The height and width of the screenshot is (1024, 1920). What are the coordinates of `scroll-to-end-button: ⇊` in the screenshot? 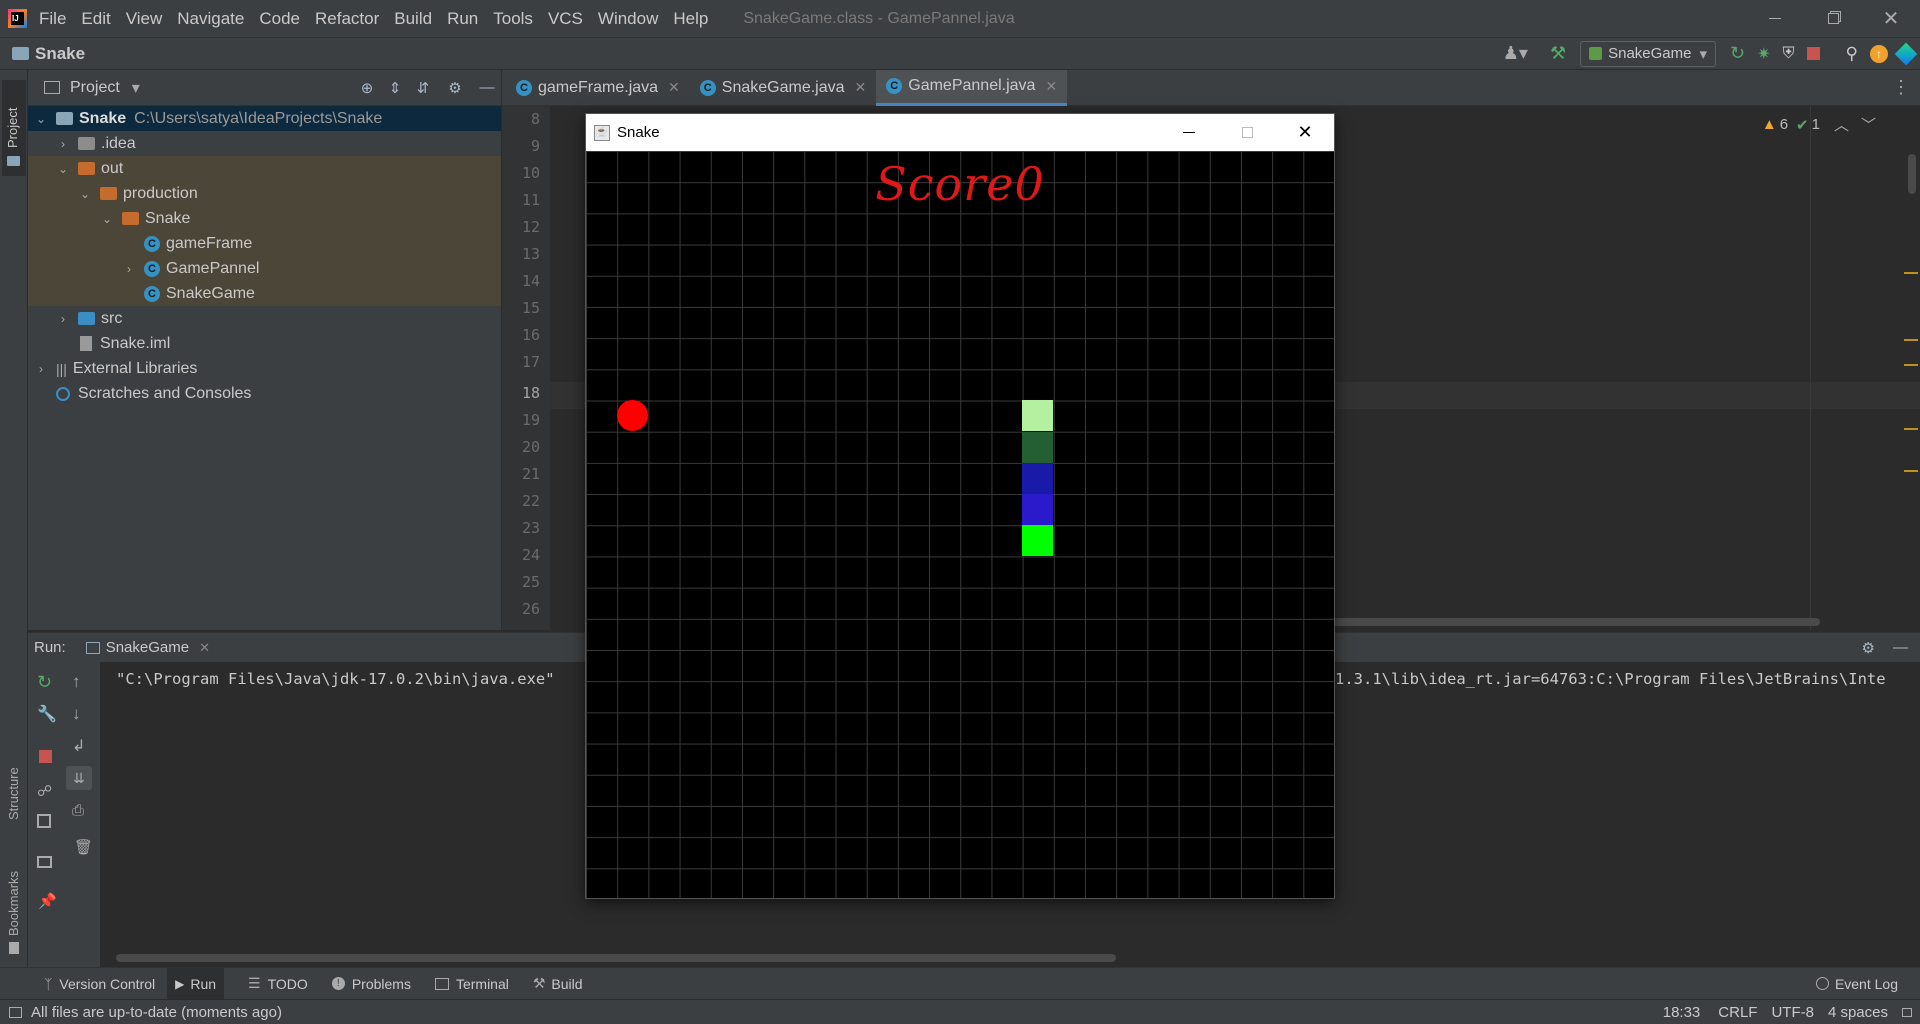 It's located at (79, 778).